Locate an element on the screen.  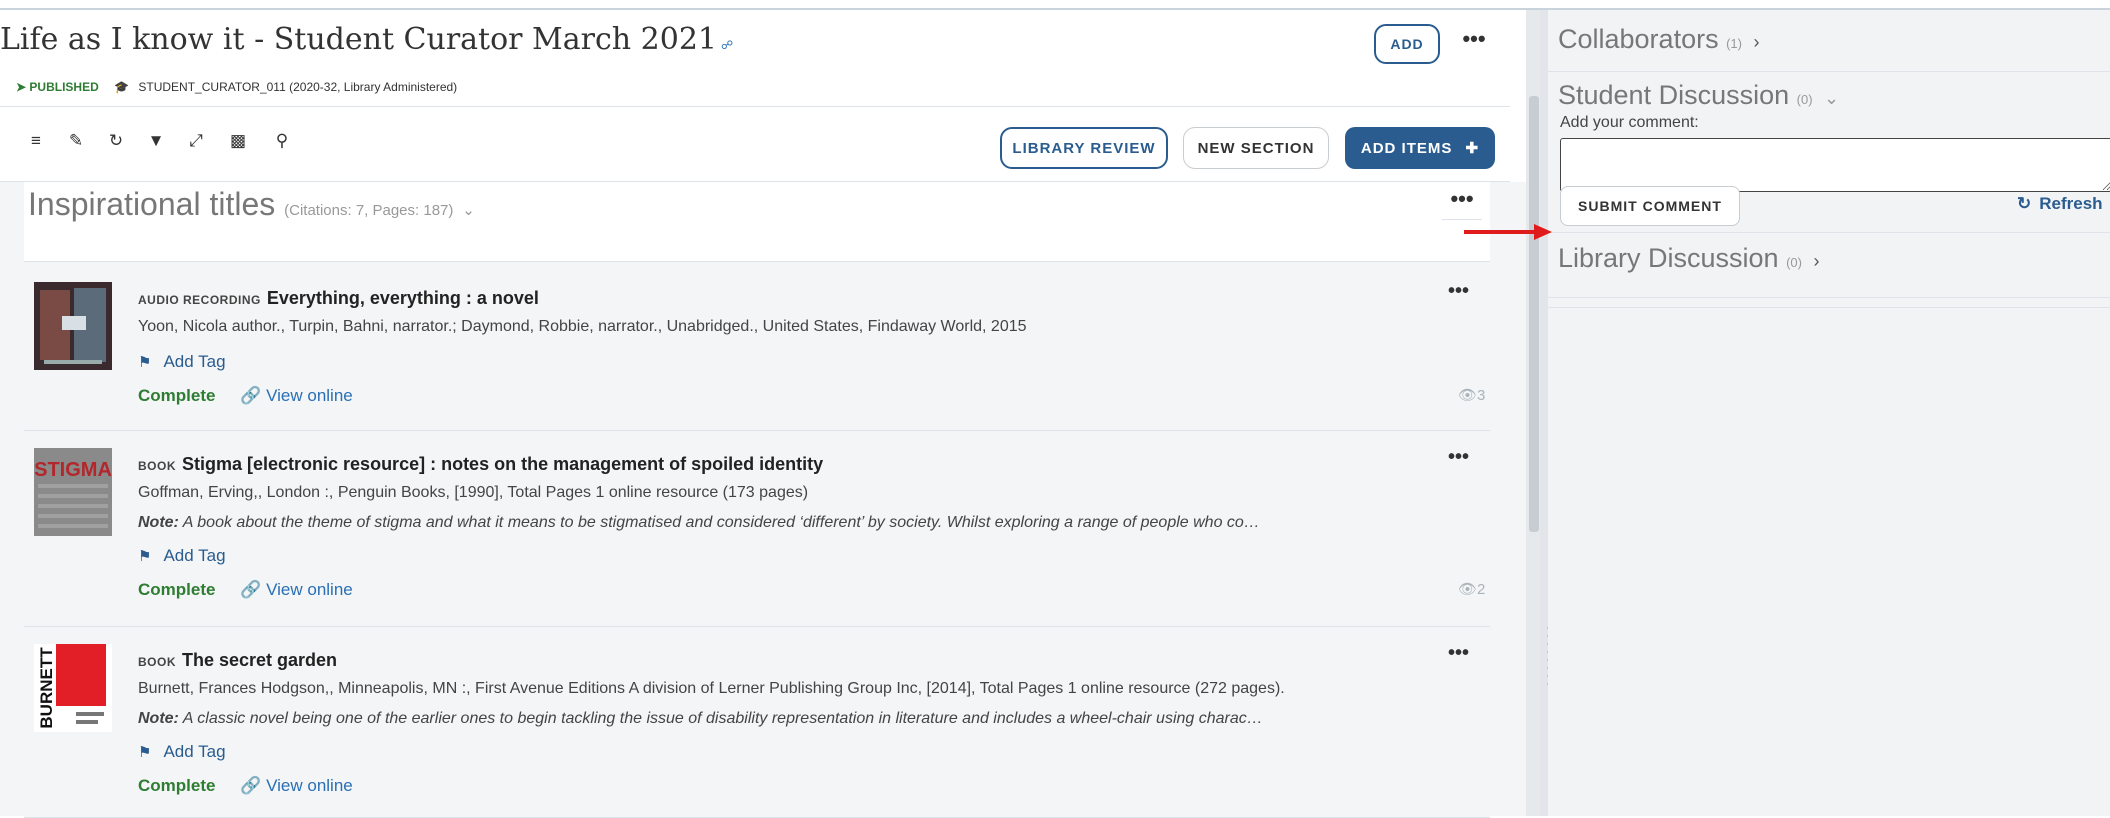
student-discussion-toggle: Student Discussion (0) ⌄ is located at coordinates (1698, 95).